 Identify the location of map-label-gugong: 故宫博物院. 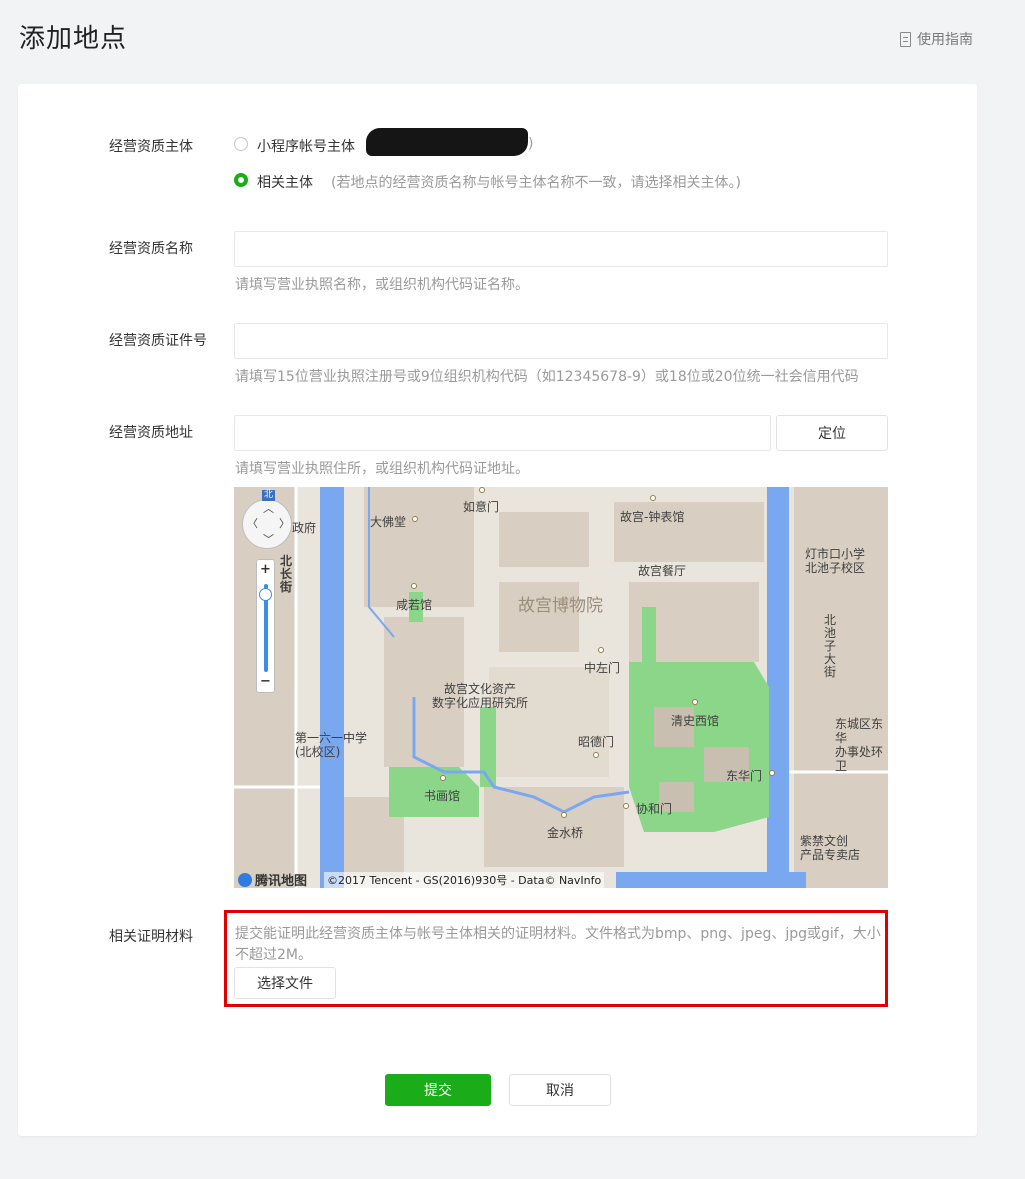
(560, 606).